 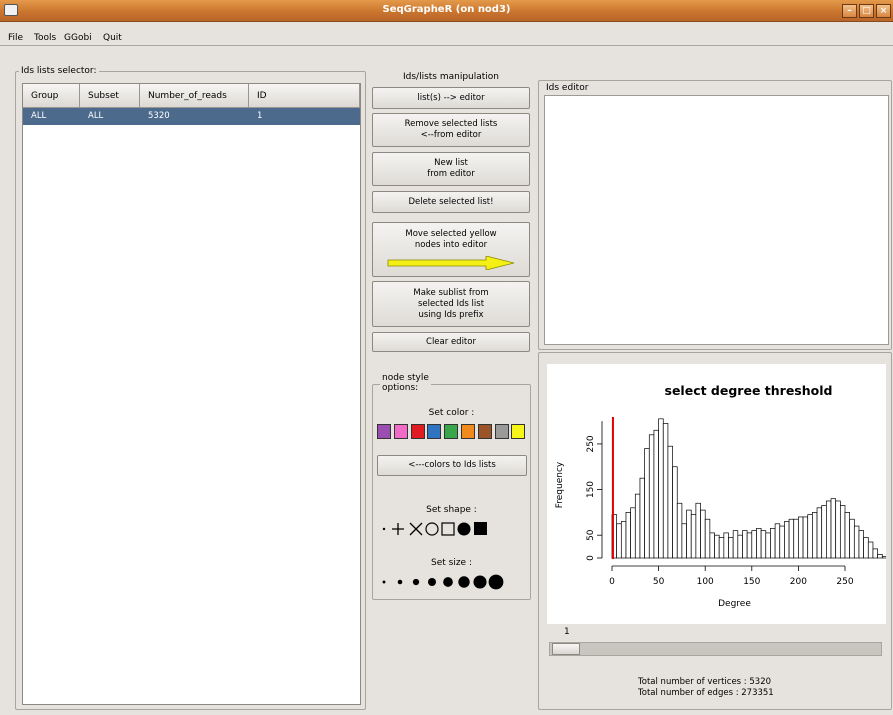 I want to click on shape-filled-square-icon, so click(x=480, y=528).